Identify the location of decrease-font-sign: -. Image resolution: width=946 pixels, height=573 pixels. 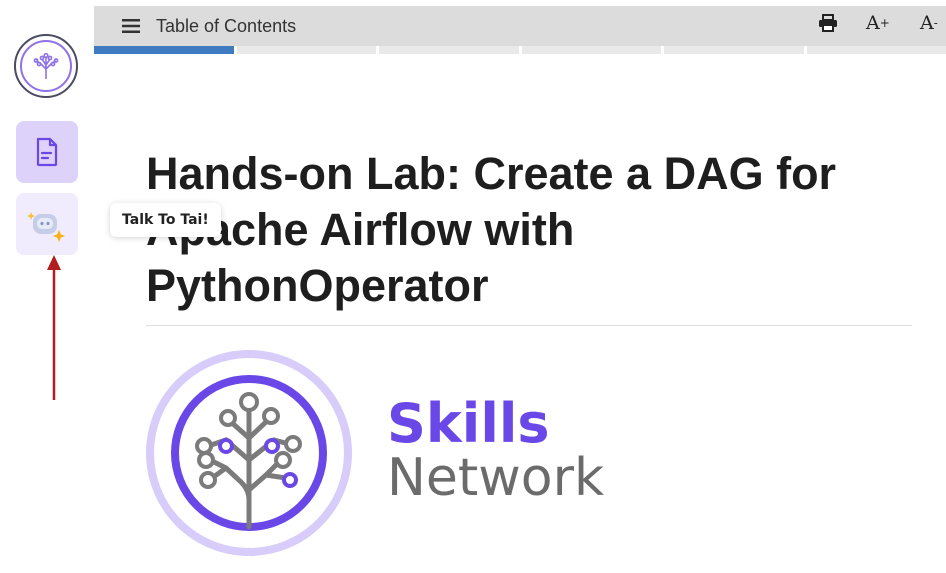
(935, 23).